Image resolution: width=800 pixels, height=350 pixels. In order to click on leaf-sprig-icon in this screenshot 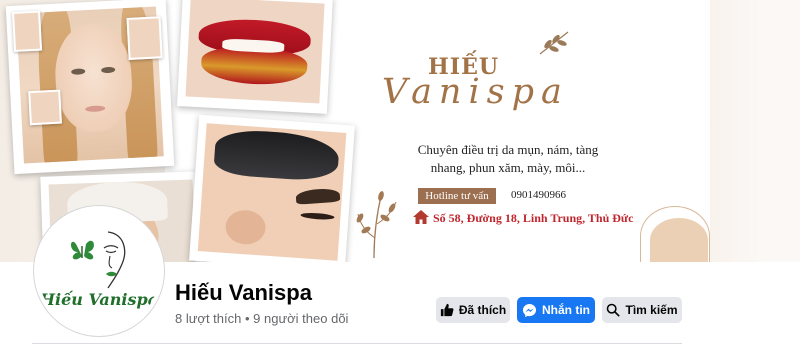, I will do `click(554, 43)`.